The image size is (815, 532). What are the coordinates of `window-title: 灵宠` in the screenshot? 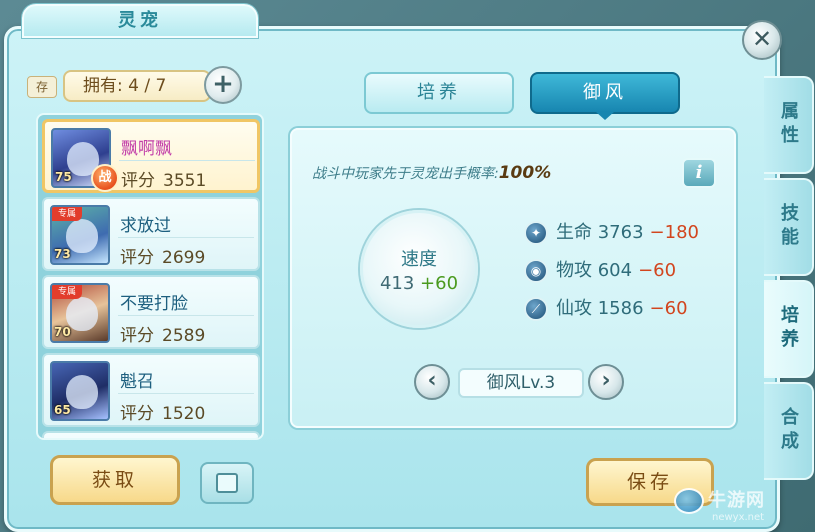 It's located at (140, 21).